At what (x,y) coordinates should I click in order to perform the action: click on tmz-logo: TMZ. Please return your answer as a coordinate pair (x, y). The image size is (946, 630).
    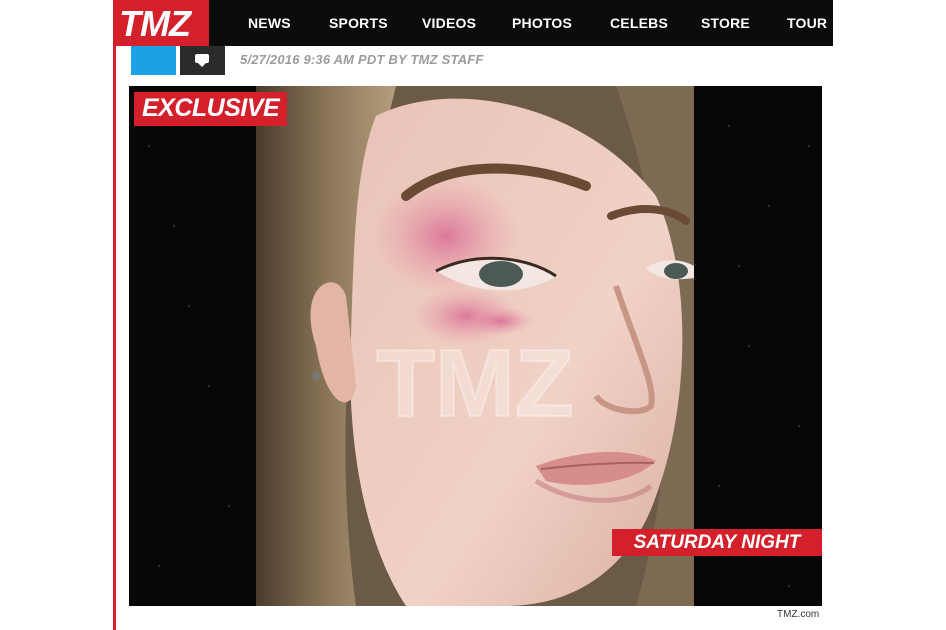
    Looking at the image, I should click on (161, 23).